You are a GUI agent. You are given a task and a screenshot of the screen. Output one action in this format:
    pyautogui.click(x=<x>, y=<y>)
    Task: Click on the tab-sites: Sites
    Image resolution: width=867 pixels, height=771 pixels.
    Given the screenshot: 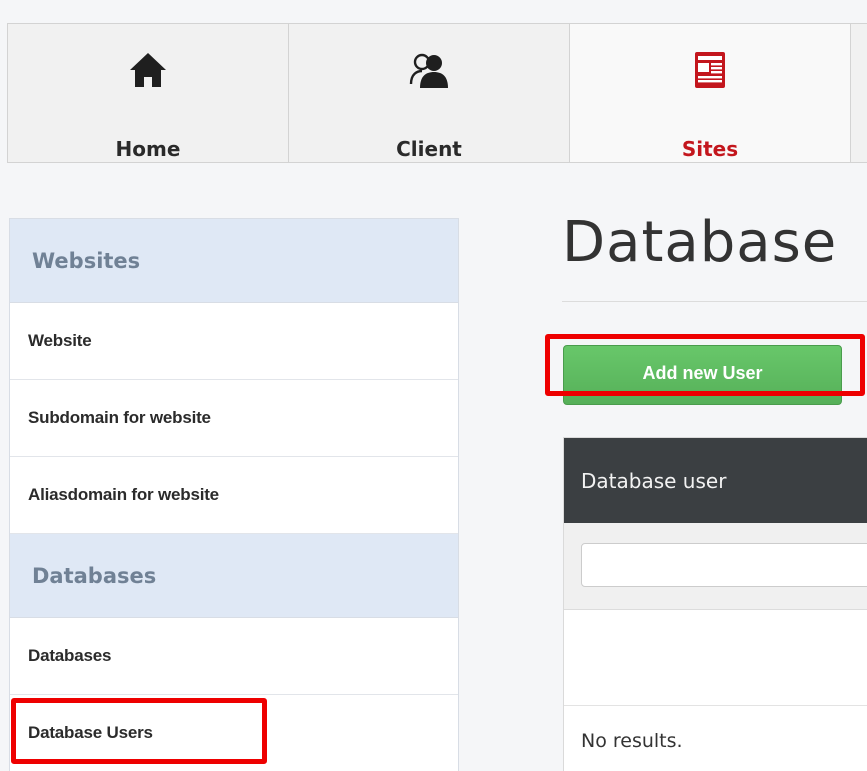 What is the action you would take?
    pyautogui.click(x=710, y=93)
    